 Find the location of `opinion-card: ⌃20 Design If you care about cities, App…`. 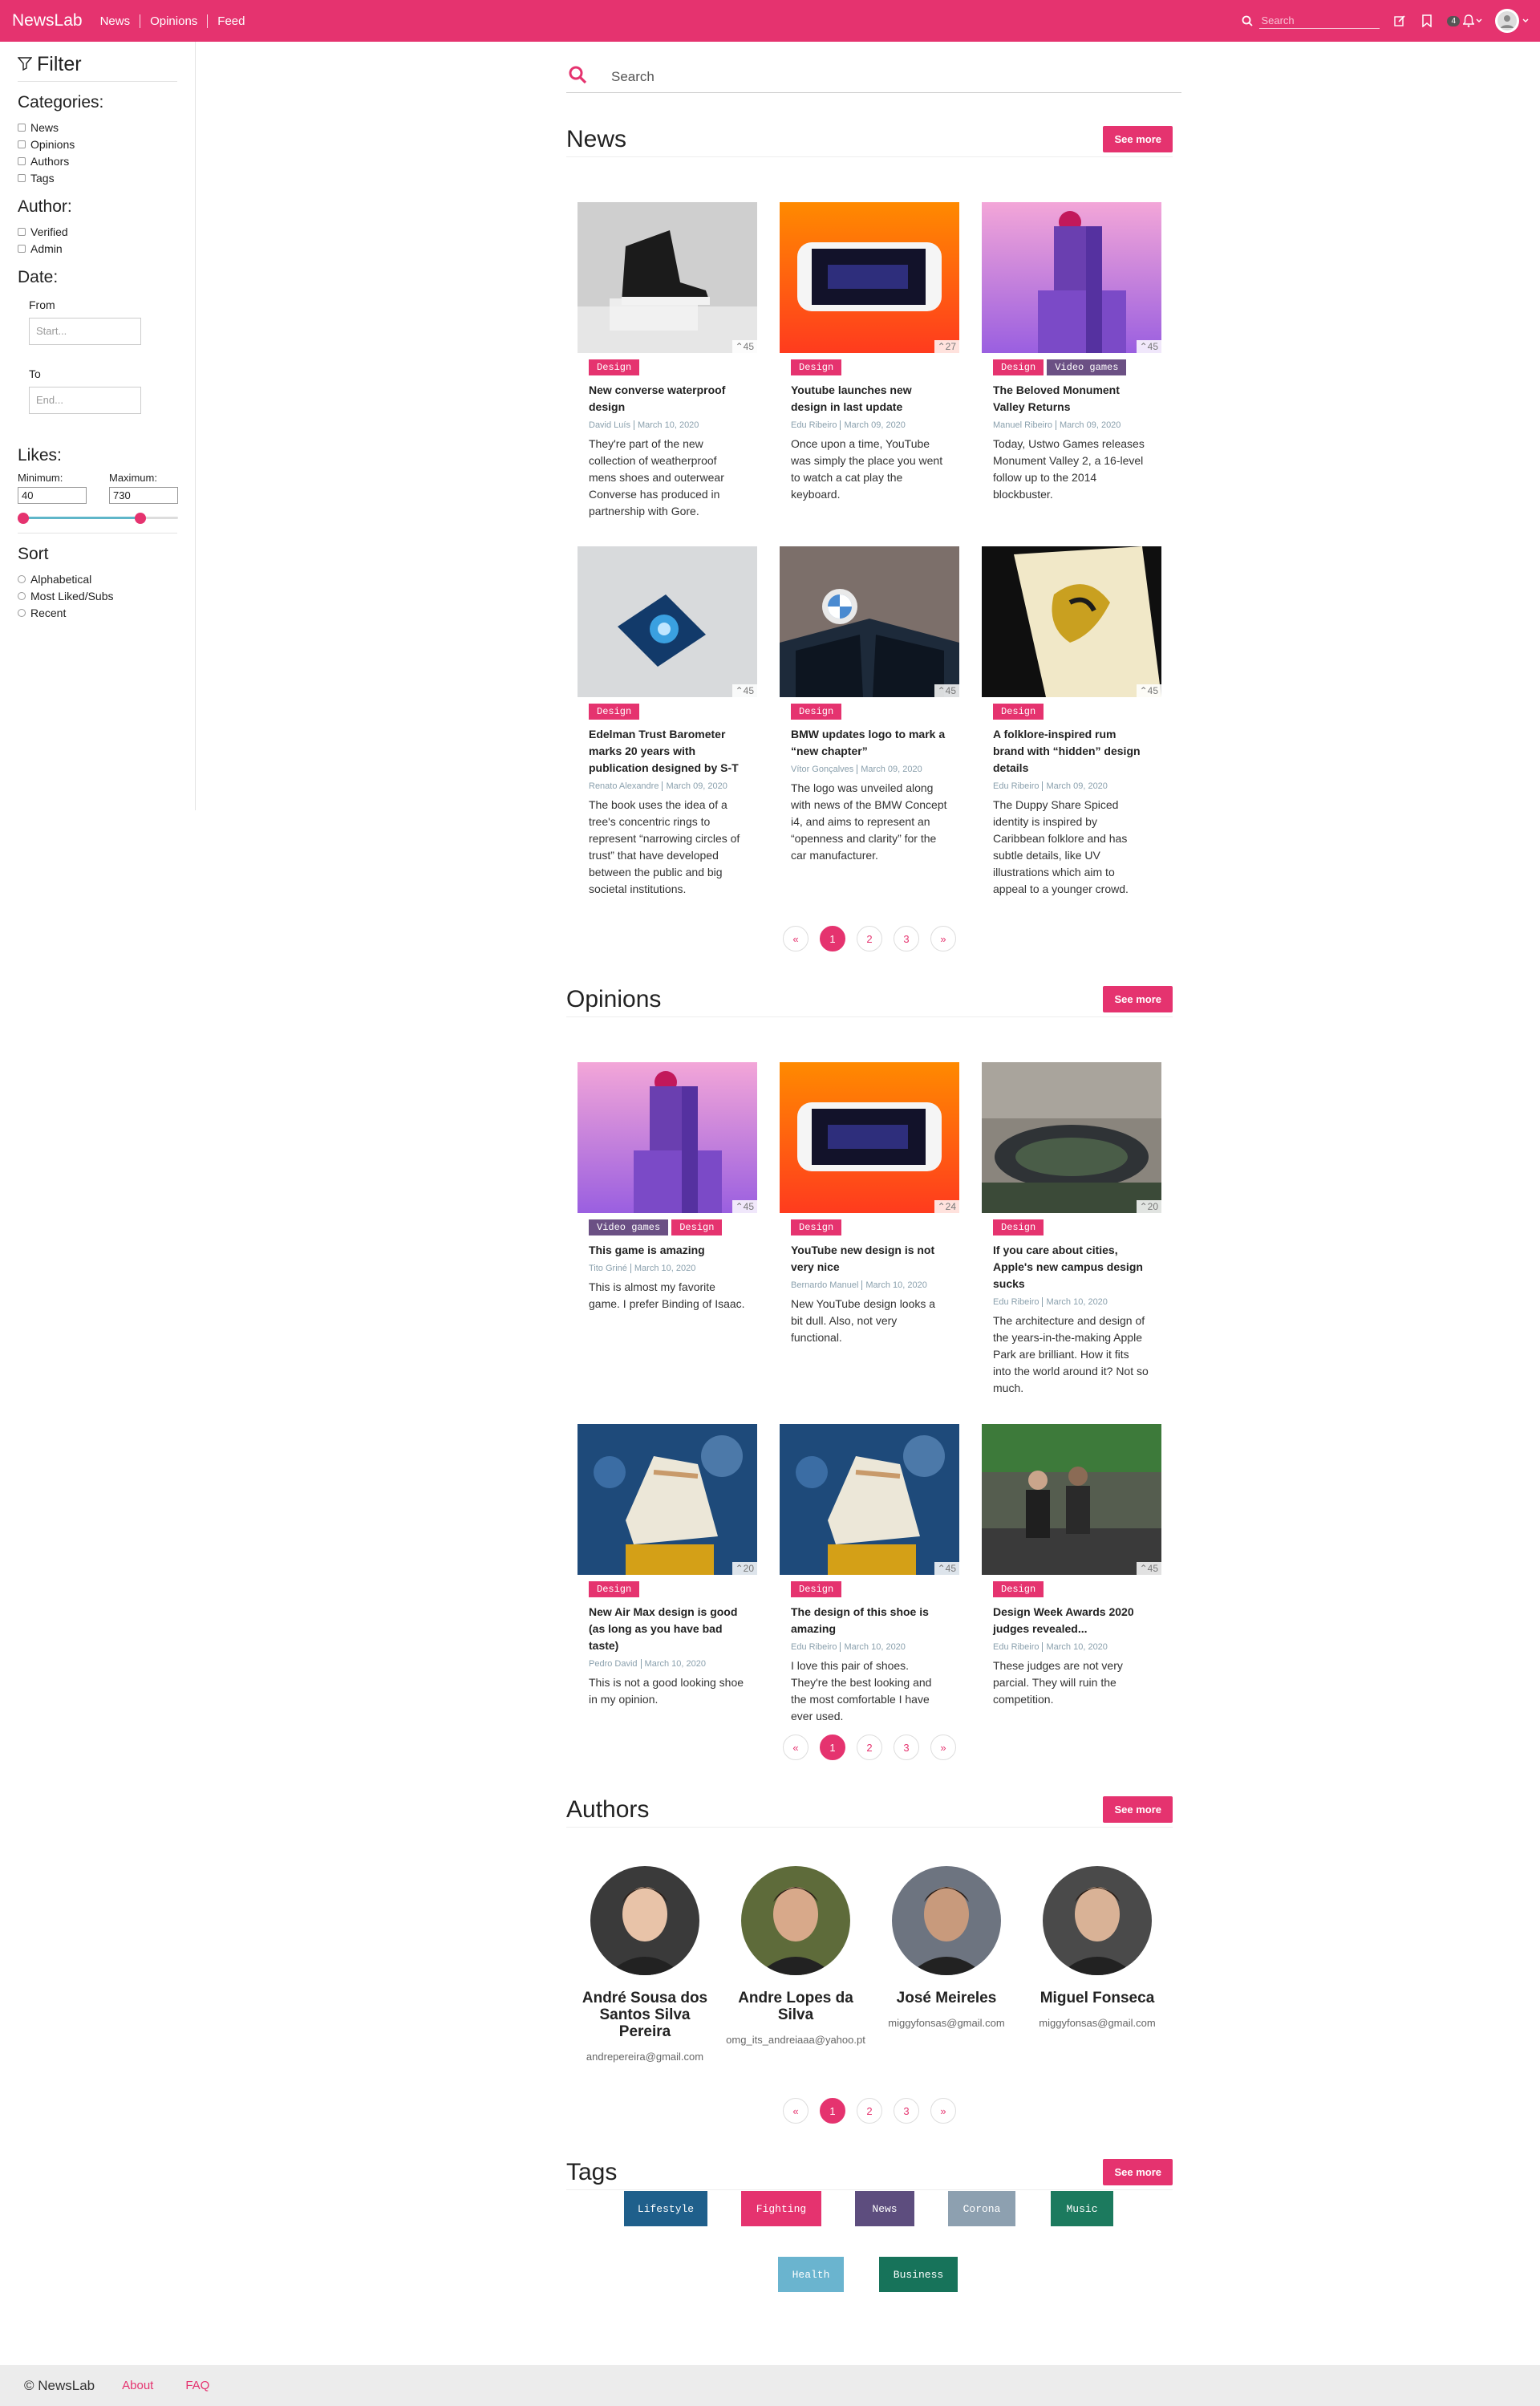

opinion-card: ⌃20 Design If you care about cities, App… is located at coordinates (1071, 1229).